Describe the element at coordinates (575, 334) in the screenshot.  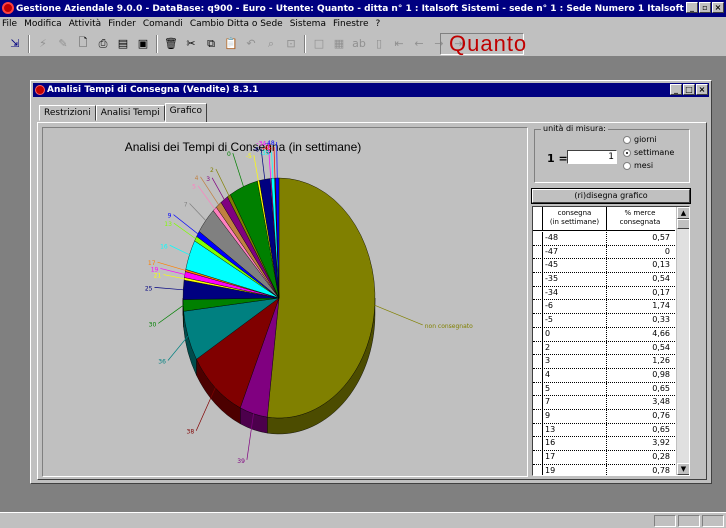
I see `cell-consegna: 0` at that location.